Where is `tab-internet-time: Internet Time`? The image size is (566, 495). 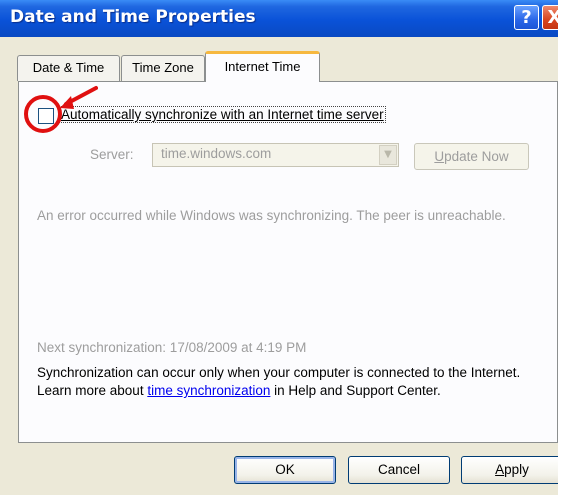 tab-internet-time: Internet Time is located at coordinates (262, 66).